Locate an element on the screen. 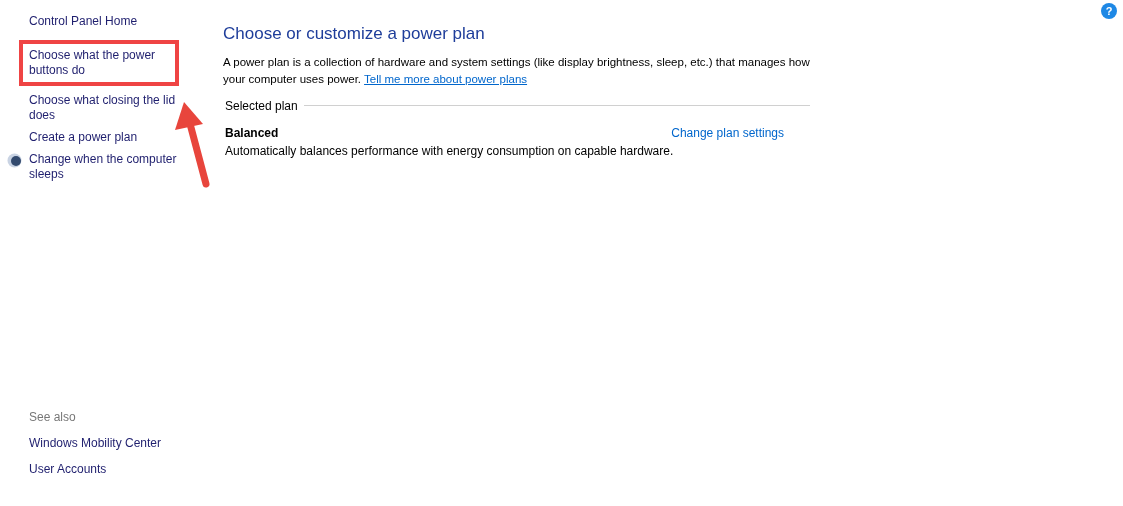 The height and width of the screenshot is (506, 1123). plan-description: Automatically balances performance with energy consumption on capable hardware. is located at coordinates (449, 151).